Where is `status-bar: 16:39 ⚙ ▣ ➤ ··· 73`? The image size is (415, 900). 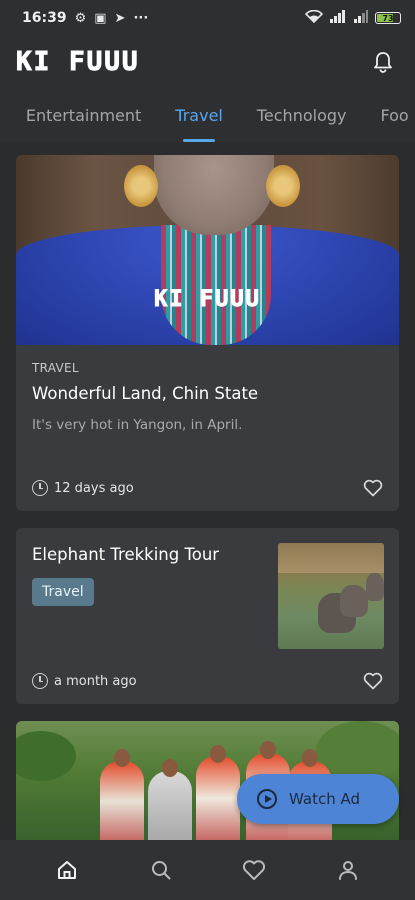
status-bar: 16:39 ⚙ ▣ ➤ ··· 73 is located at coordinates (207, 18).